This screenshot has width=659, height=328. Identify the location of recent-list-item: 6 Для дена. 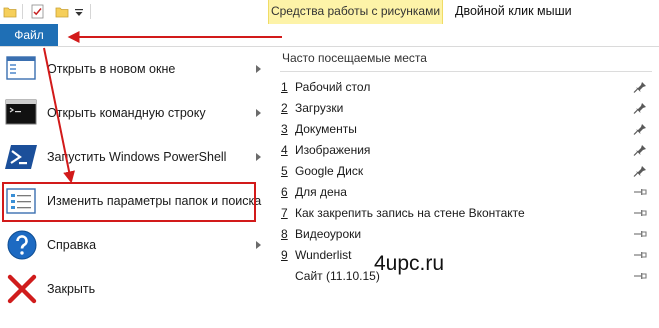
(465, 192).